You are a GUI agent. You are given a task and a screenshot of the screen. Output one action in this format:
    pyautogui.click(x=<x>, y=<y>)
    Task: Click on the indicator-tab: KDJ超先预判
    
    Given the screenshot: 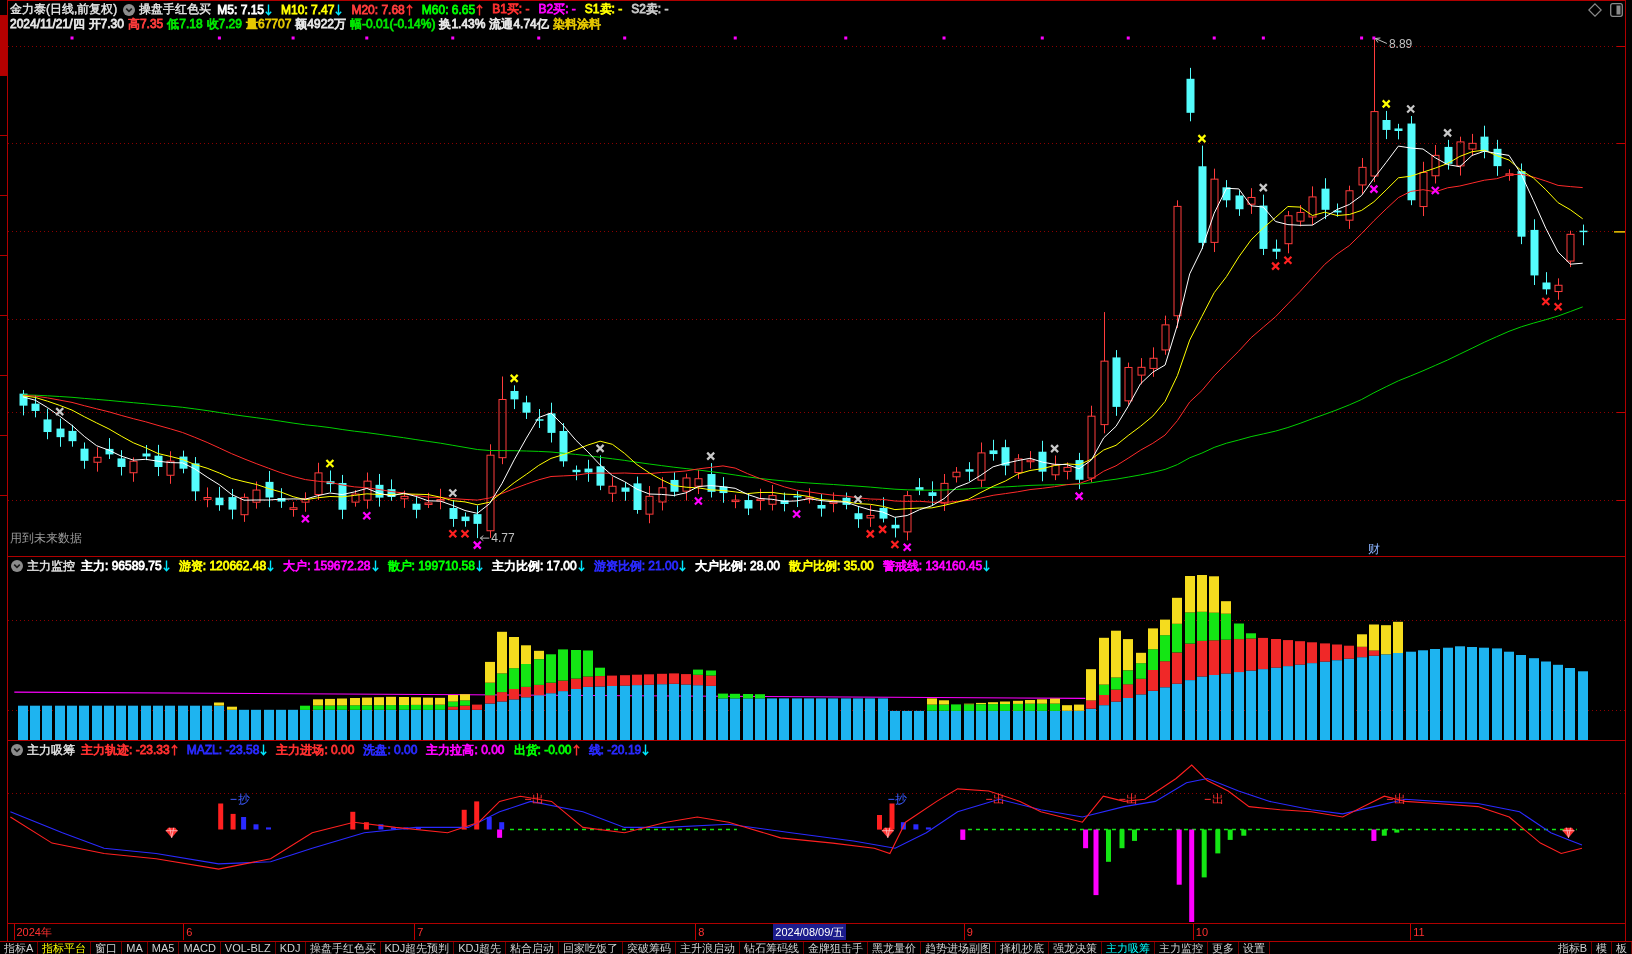 What is the action you would take?
    pyautogui.click(x=417, y=948)
    